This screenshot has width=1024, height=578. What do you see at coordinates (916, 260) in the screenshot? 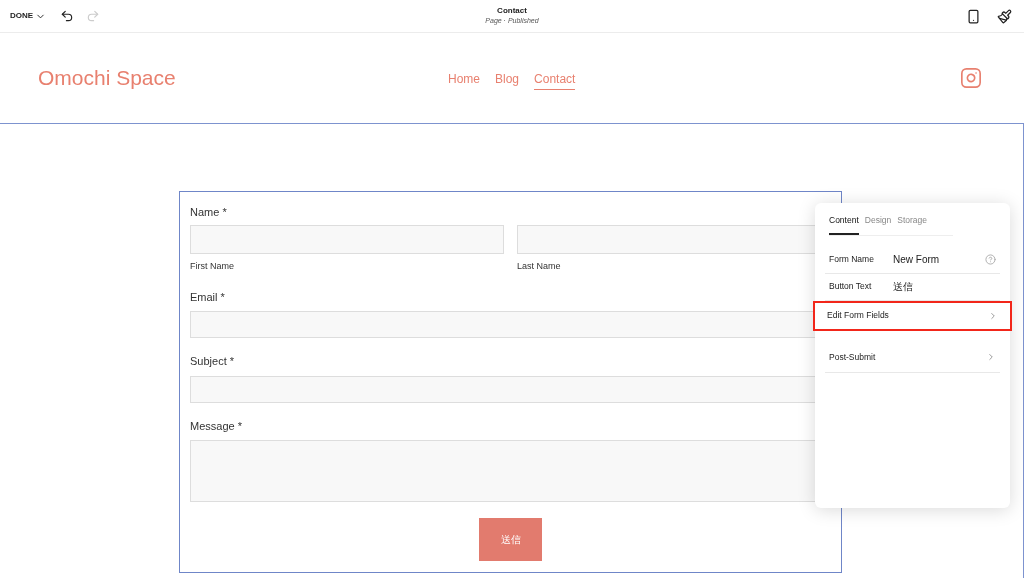
I see `row-value: New Form` at bounding box center [916, 260].